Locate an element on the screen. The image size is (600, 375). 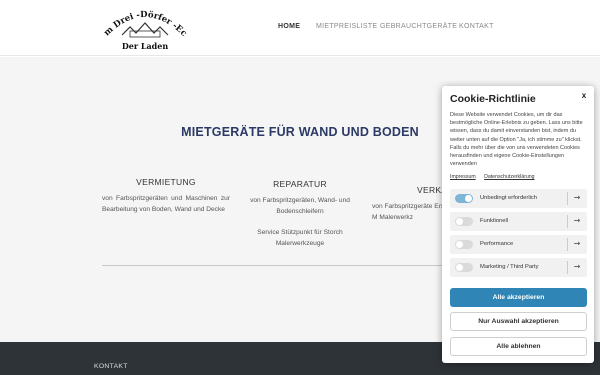
cookie-title: Cookie-Richtlinie is located at coordinates (493, 99).